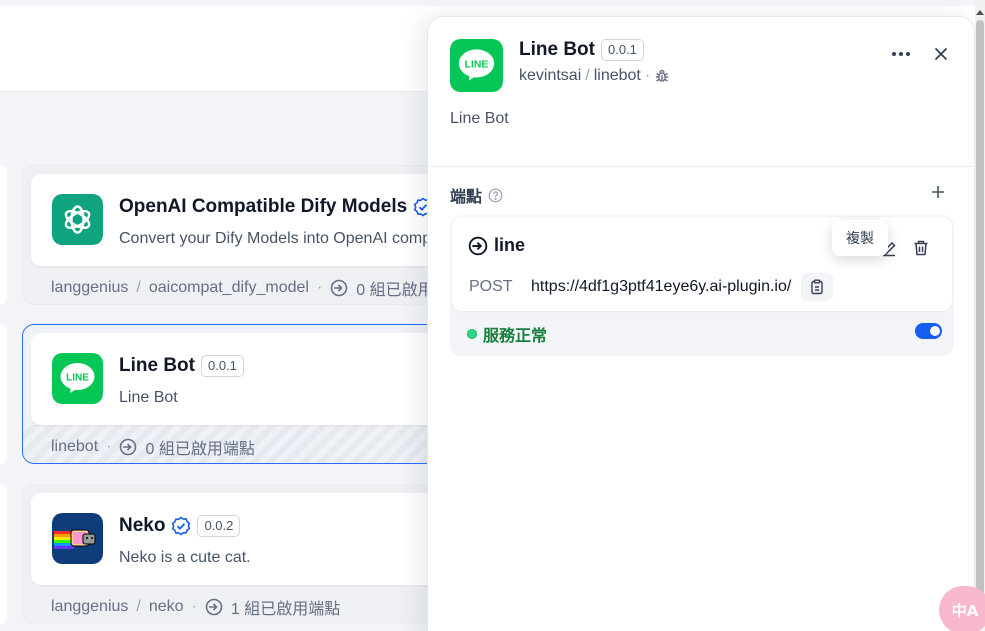 The width and height of the screenshot is (985, 631). What do you see at coordinates (77, 538) in the screenshot?
I see `nyan-cat-icon` at bounding box center [77, 538].